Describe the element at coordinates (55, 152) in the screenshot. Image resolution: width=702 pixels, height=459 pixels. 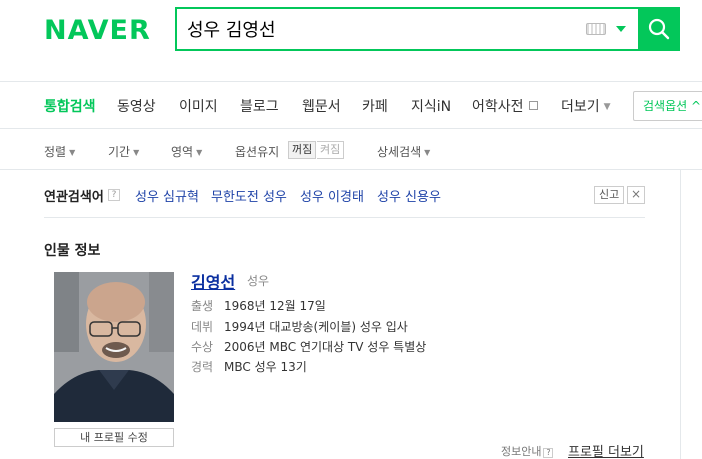
I see `sort-filter-label: 정렬` at that location.